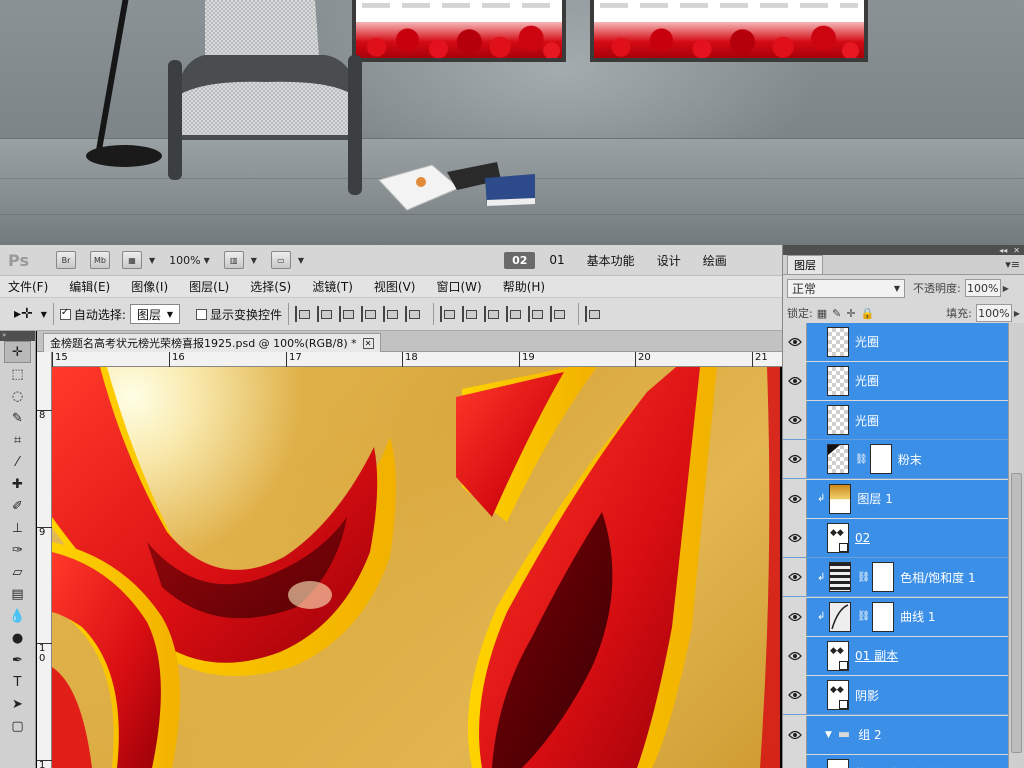  I want to click on eraser-tool-icon: ▱, so click(17, 572).